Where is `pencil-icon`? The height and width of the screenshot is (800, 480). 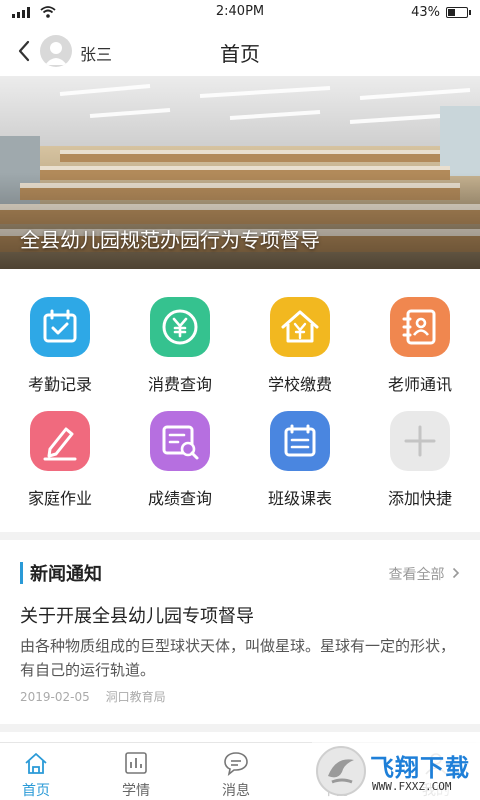 pencil-icon is located at coordinates (60, 441).